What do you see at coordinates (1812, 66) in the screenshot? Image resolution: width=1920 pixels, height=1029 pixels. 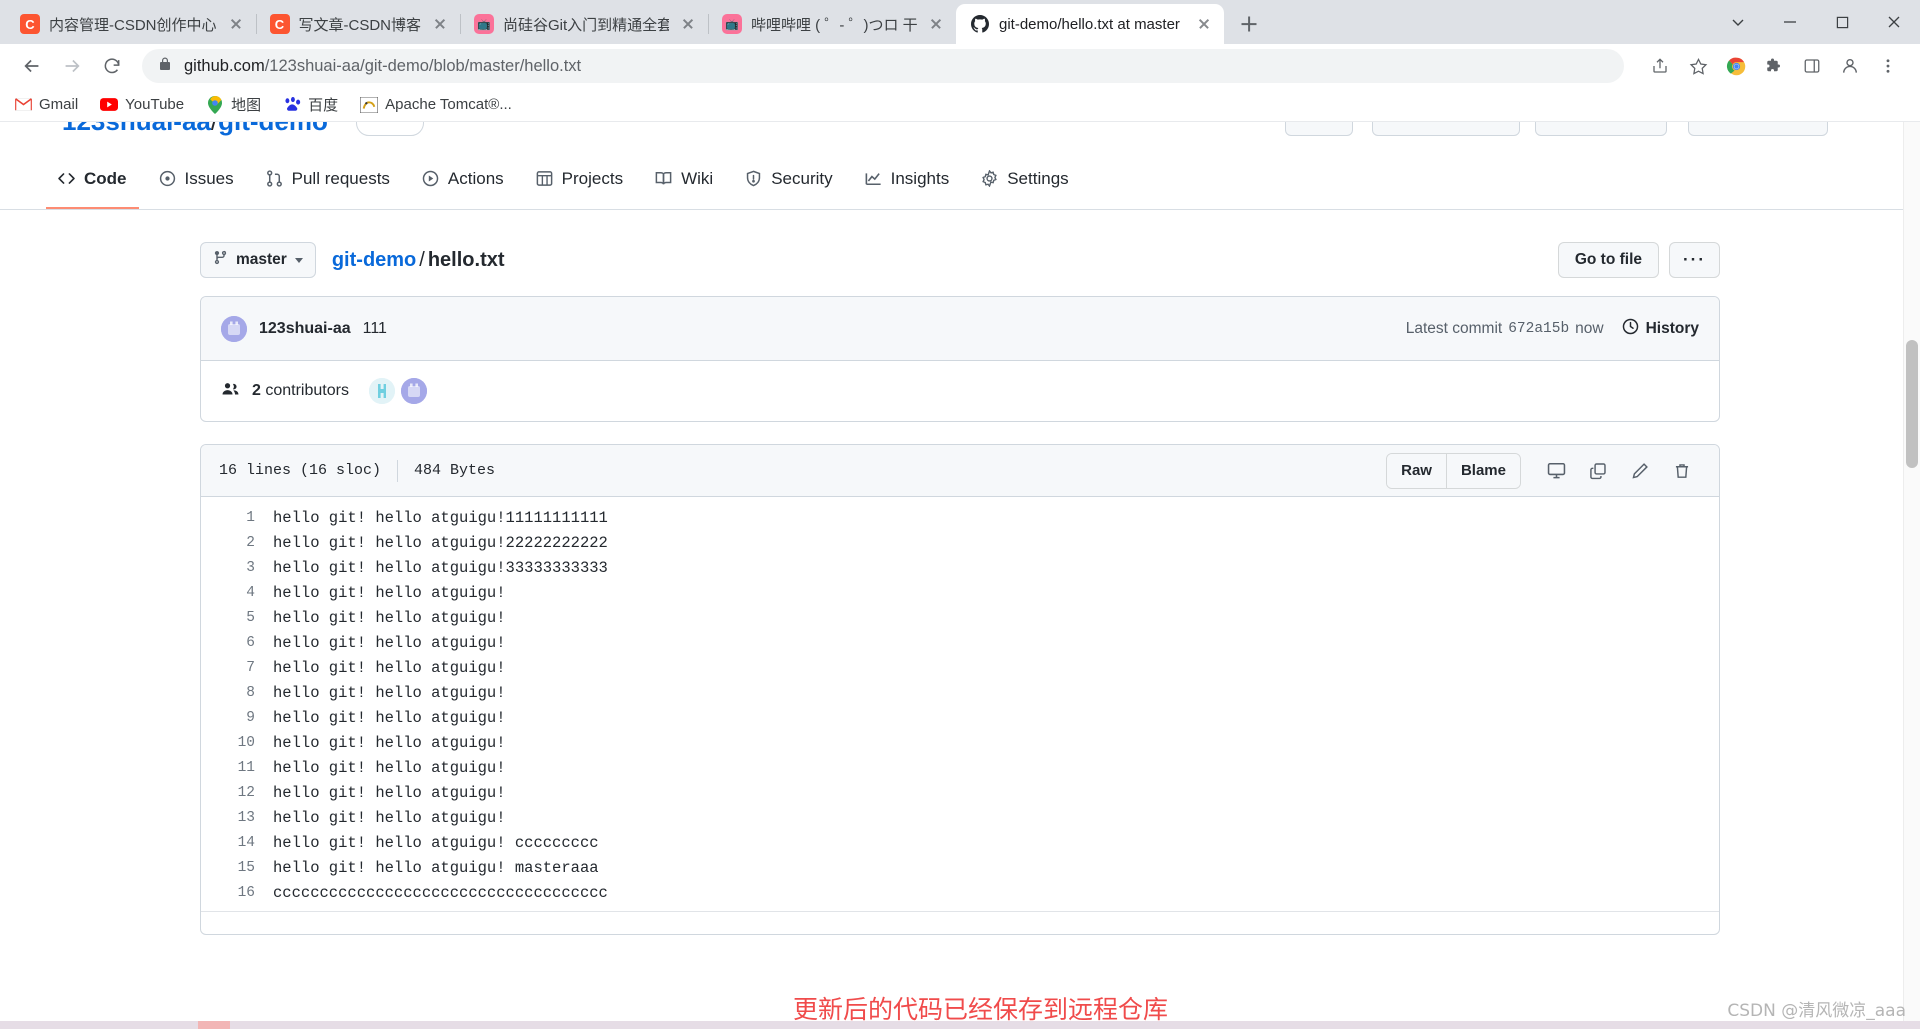 I see `sidepanel-icon` at bounding box center [1812, 66].